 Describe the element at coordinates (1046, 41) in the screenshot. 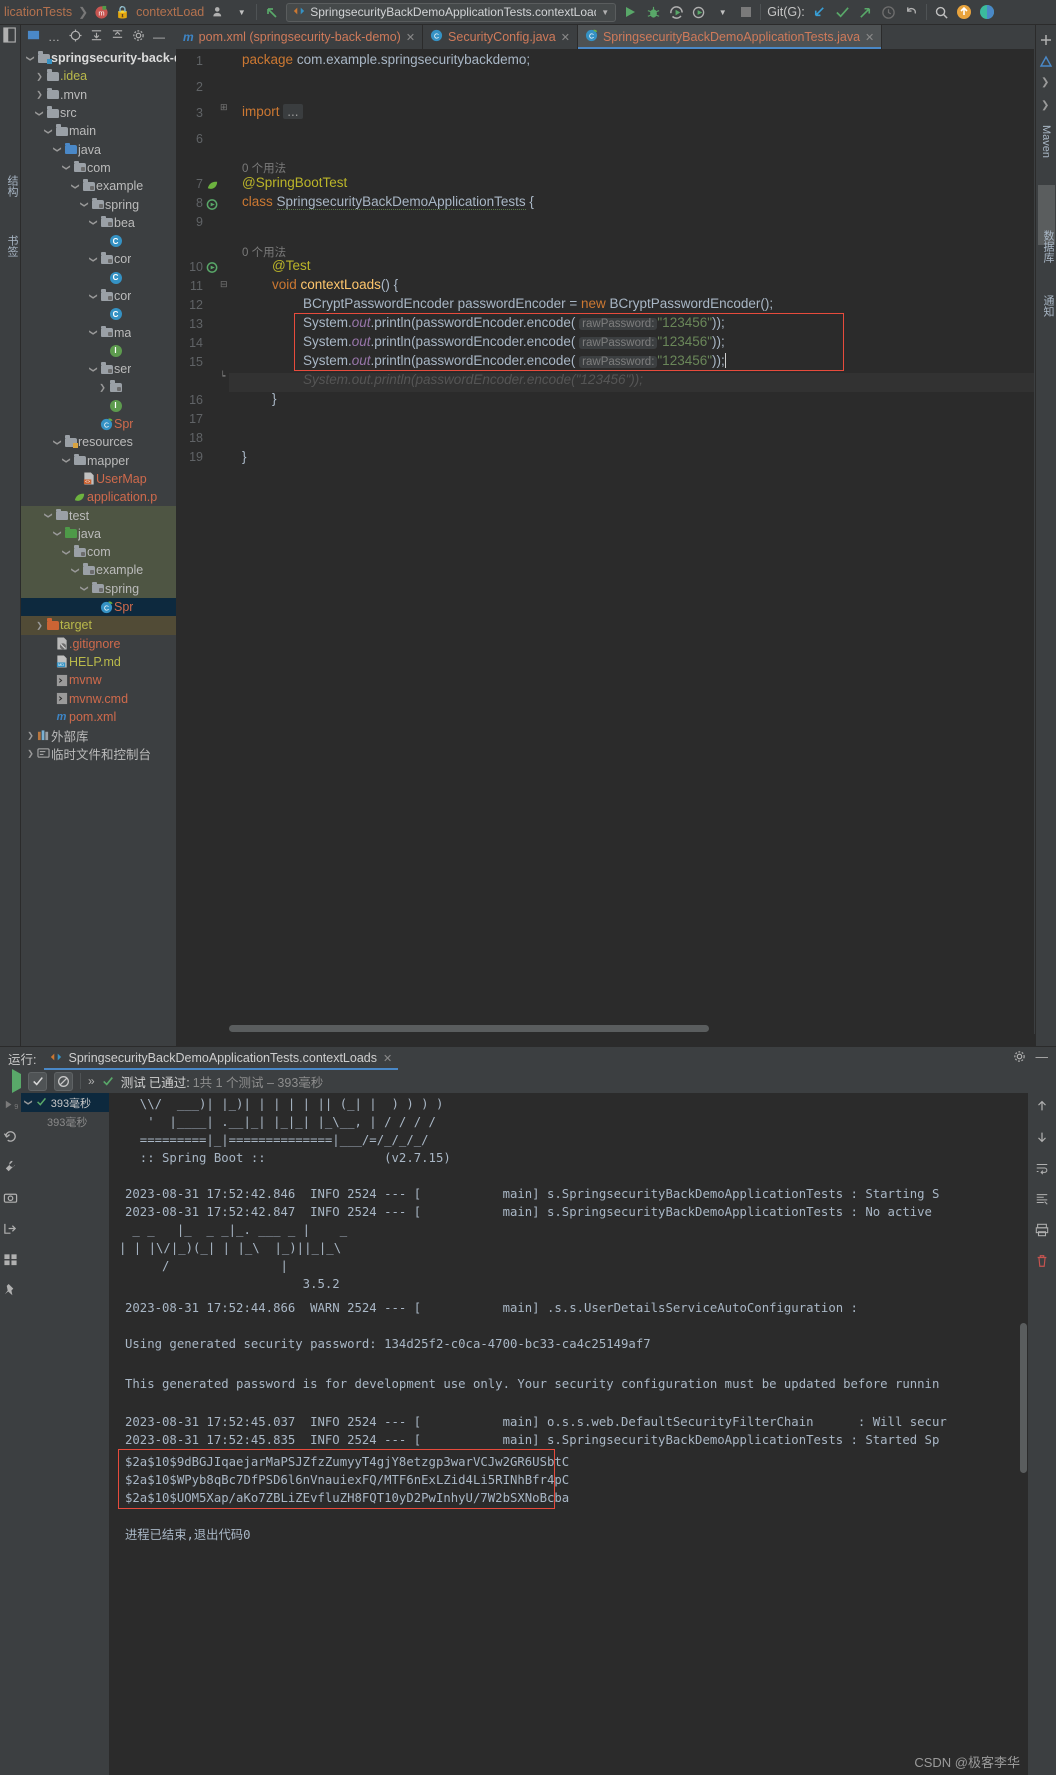

I see `add-icon` at that location.